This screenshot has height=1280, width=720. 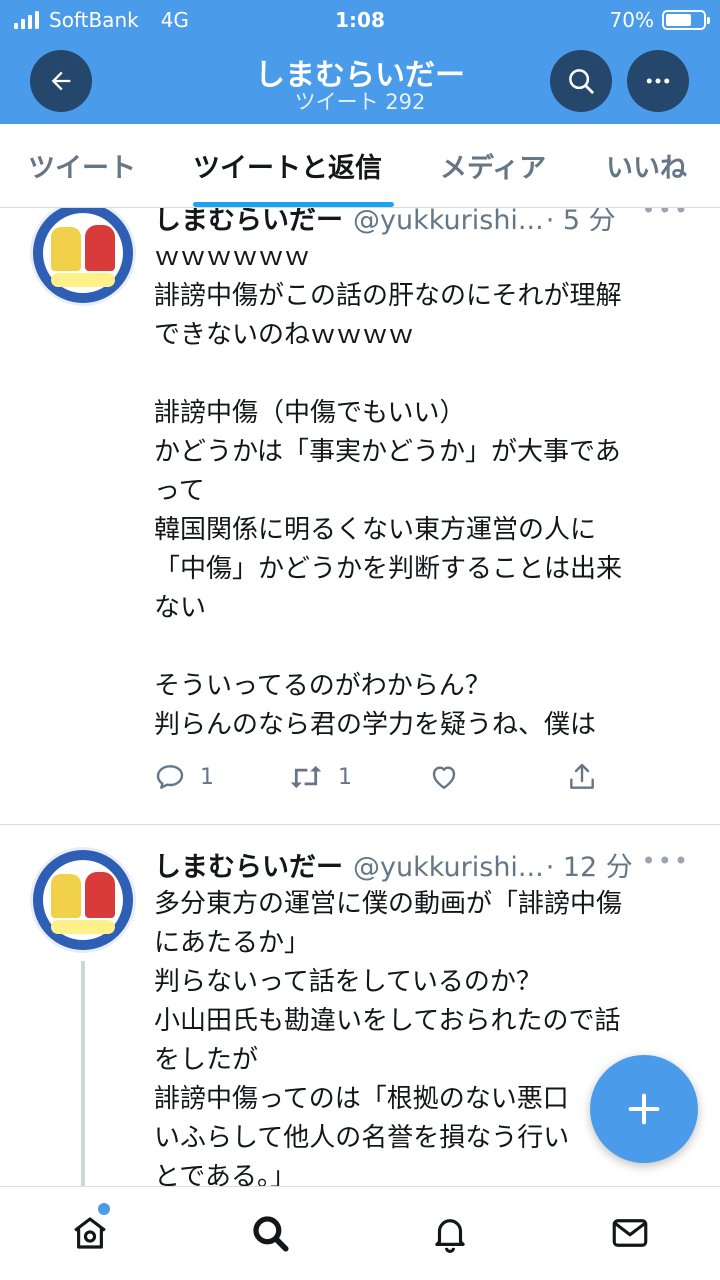 I want to click on tweet-line: かどうかは「事実かどうか」が大事であ, so click(x=387, y=452).